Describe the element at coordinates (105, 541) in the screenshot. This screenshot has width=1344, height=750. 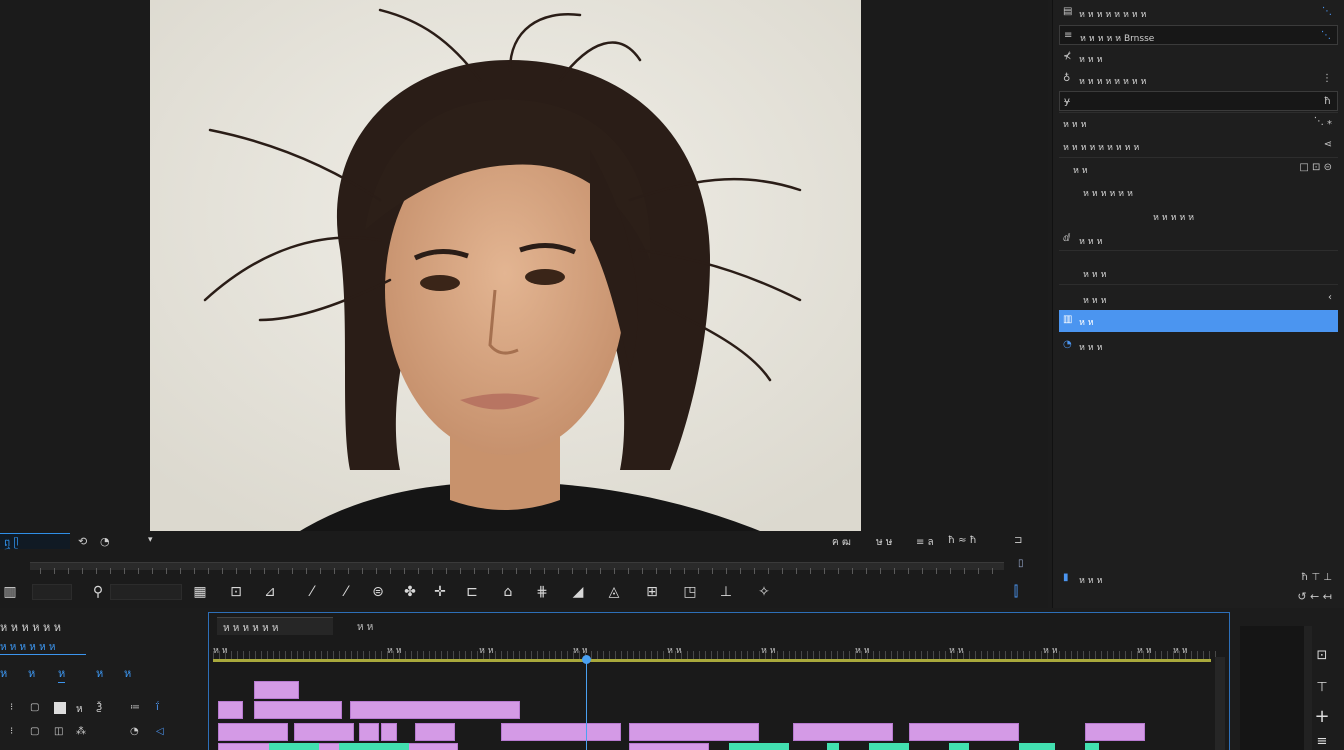
I see `settings-icon: ◔` at that location.